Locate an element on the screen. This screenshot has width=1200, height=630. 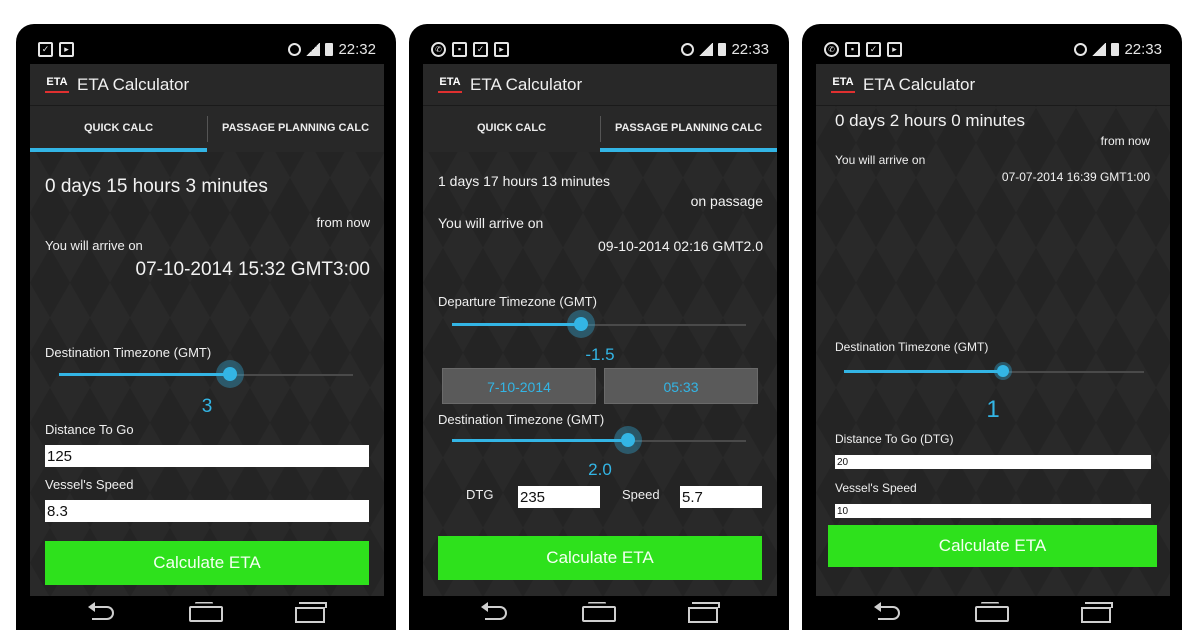
arrive-value: 07-07-2014 16:39 GMT1:00 is located at coordinates (1075, 177).